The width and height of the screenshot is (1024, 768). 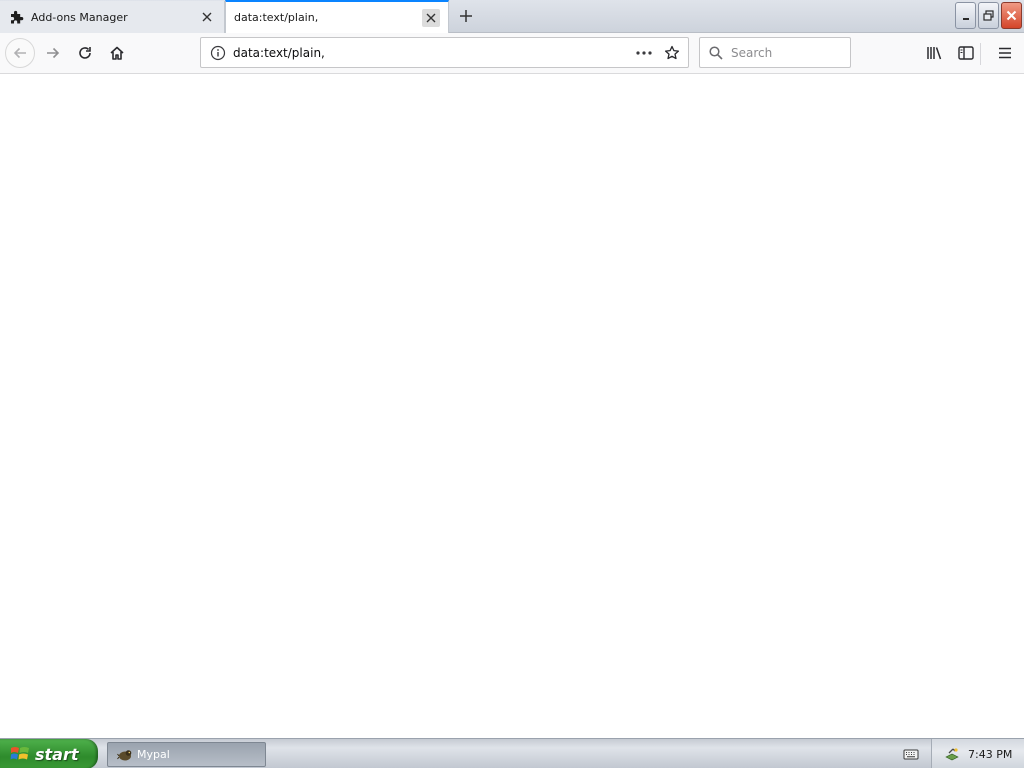 I want to click on search-bar, so click(x=775, y=52).